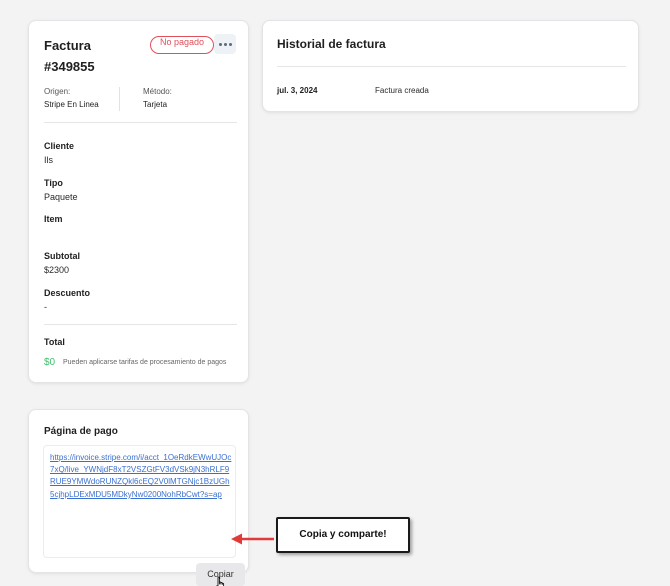 Image resolution: width=670 pixels, height=586 pixels. What do you see at coordinates (54, 342) in the screenshot?
I see `total-label: Total` at bounding box center [54, 342].